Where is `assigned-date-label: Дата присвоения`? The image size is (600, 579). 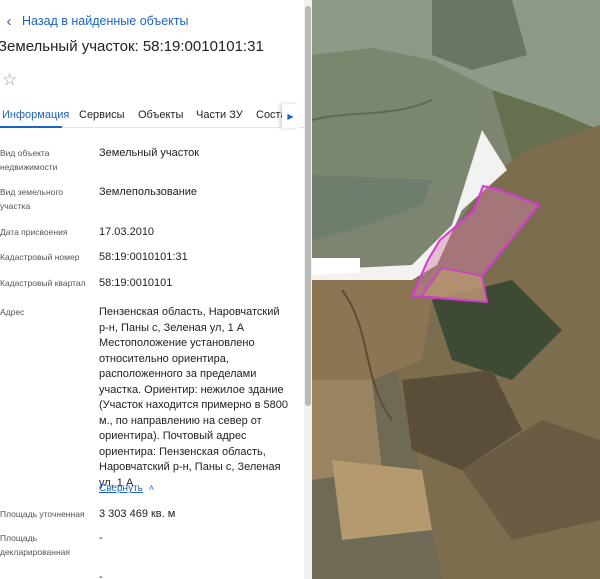
assigned-date-label: Дата присвоения is located at coordinates (34, 232).